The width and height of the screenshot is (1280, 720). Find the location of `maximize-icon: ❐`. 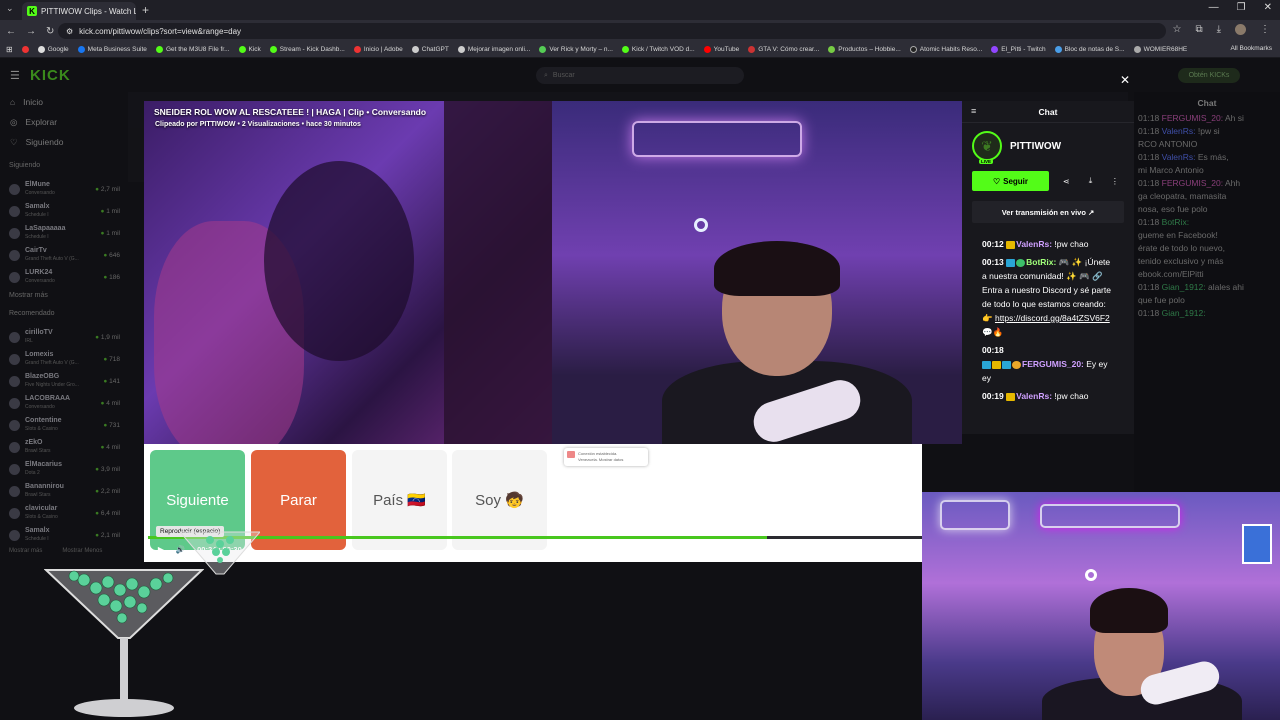

maximize-icon: ❐ is located at coordinates (1241, 7).